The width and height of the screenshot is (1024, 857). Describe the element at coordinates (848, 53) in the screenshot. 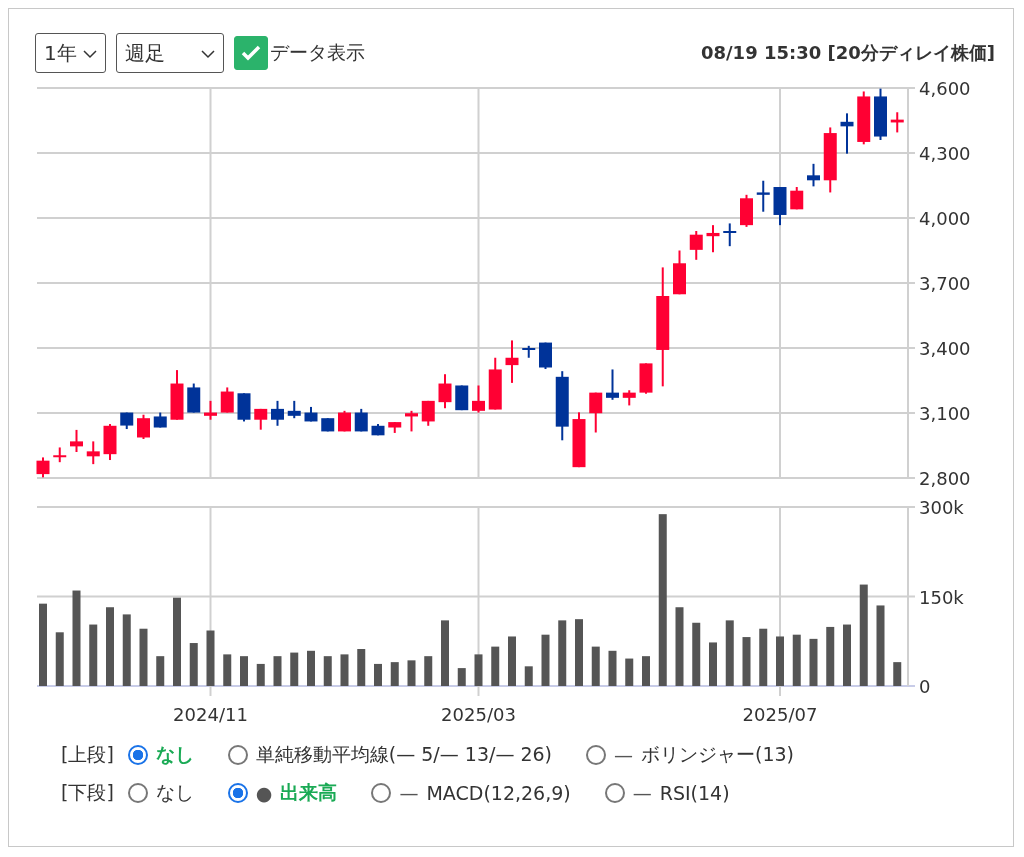

I see `timestamp: 08/19 15:30 [20分ディレイ株価]` at that location.